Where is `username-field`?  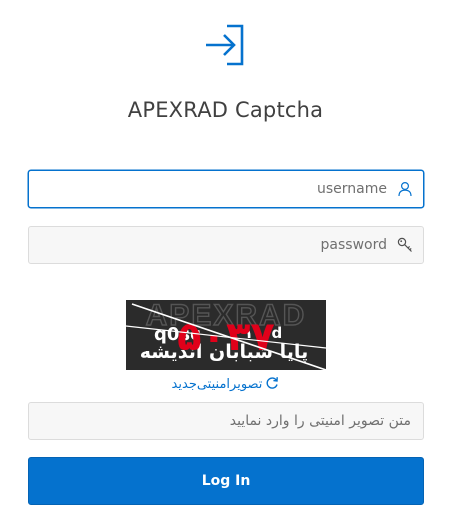 username-field is located at coordinates (226, 189).